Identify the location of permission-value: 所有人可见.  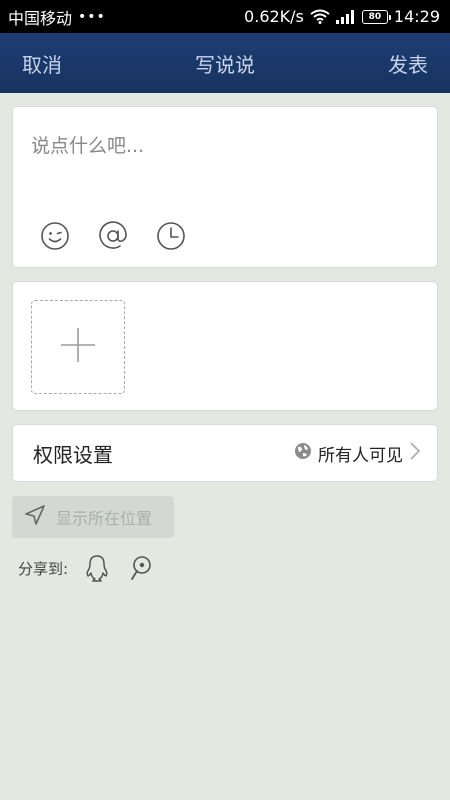
(360, 455).